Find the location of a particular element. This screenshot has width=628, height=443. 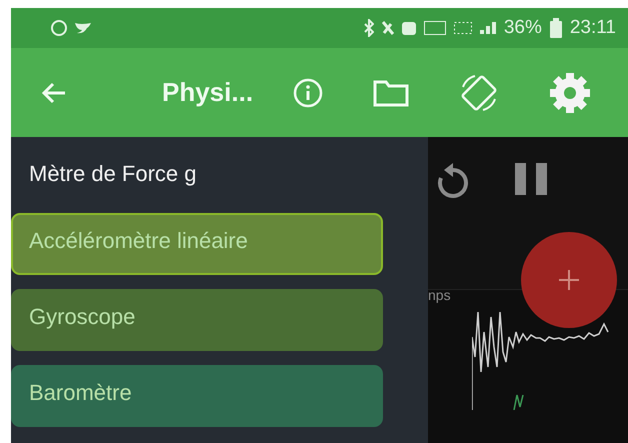

bird-icon is located at coordinates (83, 28).